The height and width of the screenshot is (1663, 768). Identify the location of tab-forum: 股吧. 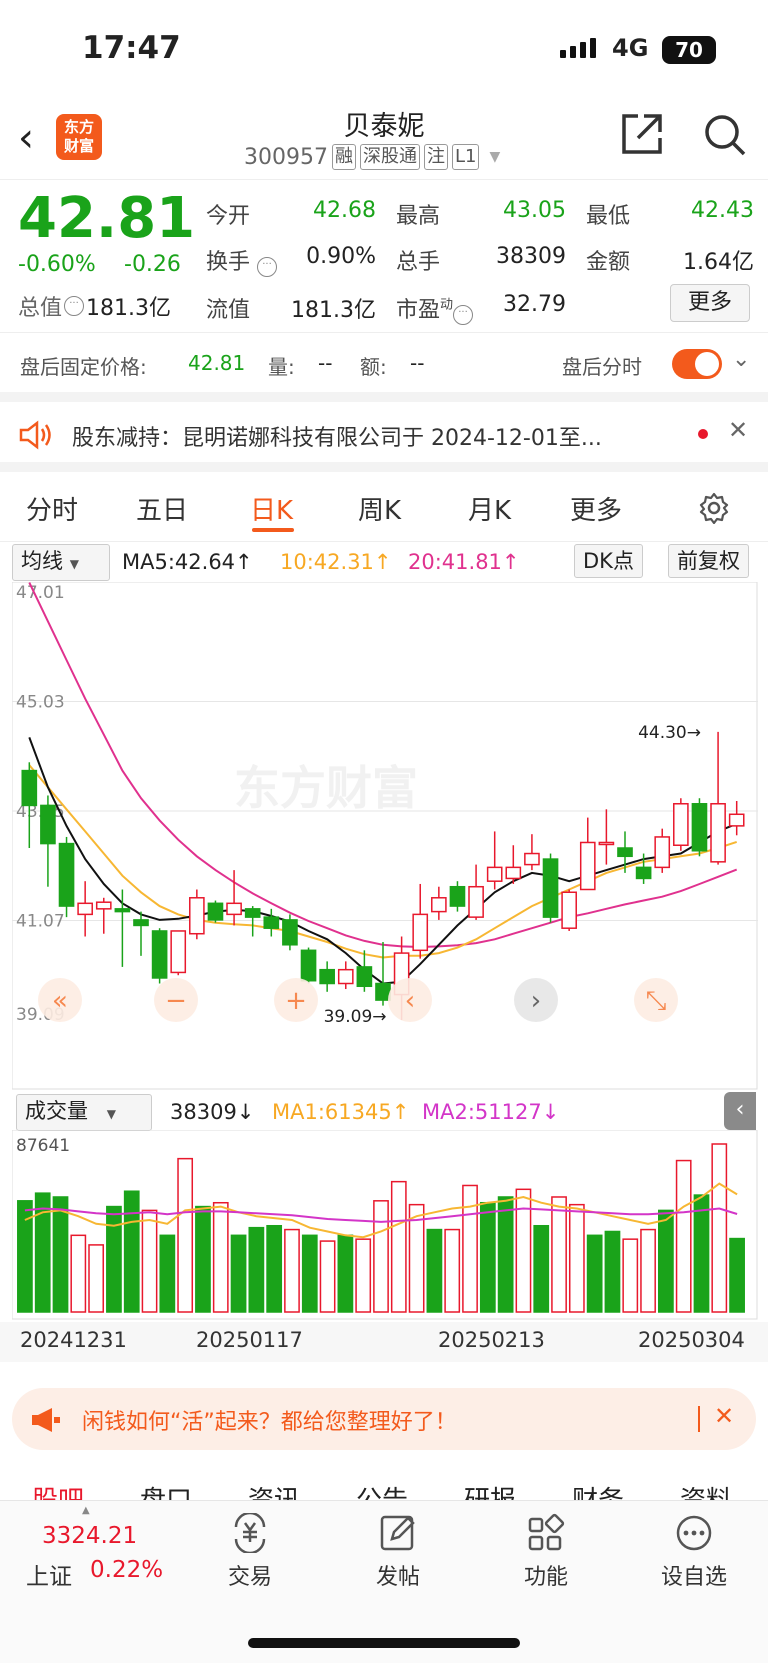
(58, 1491).